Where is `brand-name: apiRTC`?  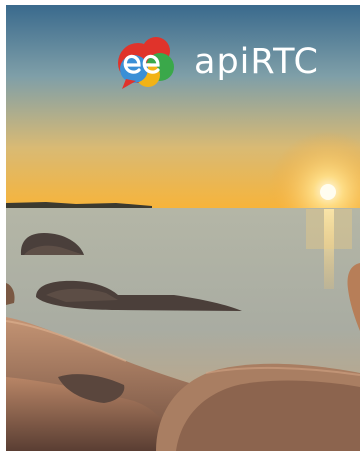
brand-name: apiRTC is located at coordinates (256, 61).